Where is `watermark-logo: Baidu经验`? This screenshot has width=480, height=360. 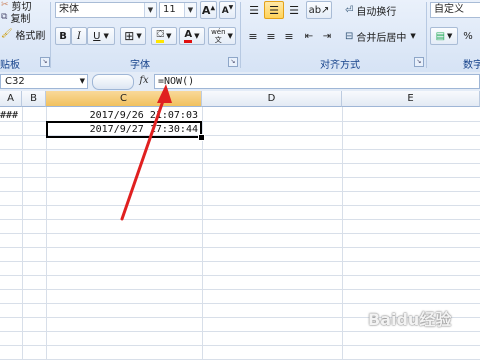 watermark-logo: Baidu经验 is located at coordinates (410, 319).